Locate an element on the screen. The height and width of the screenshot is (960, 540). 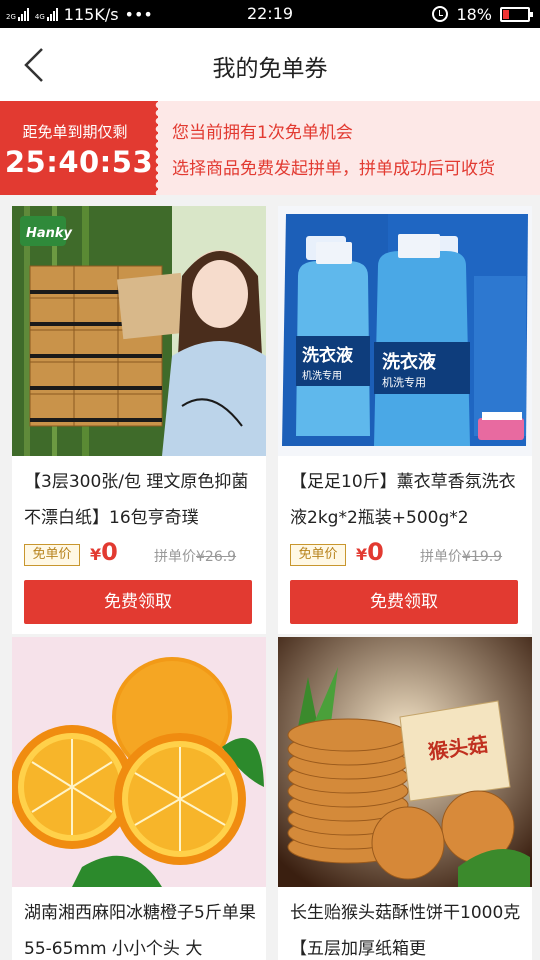
countdown-label: 距免单到期仅剩 is located at coordinates (75, 132).